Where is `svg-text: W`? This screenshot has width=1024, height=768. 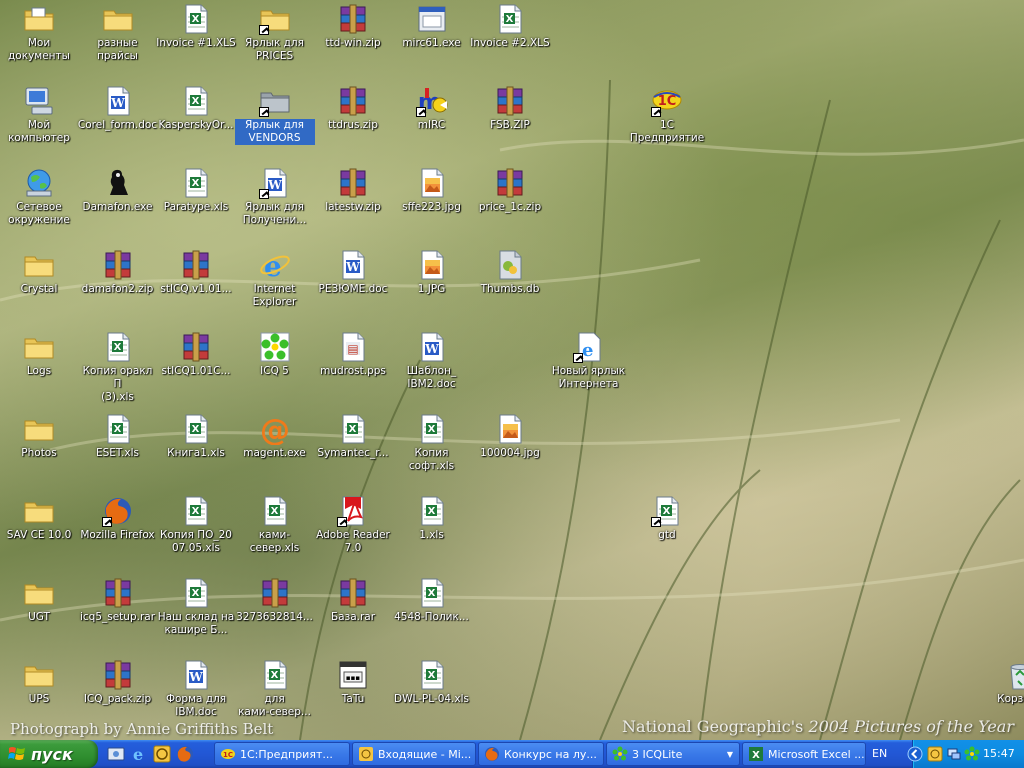
svg-text: W is located at coordinates (117, 103).